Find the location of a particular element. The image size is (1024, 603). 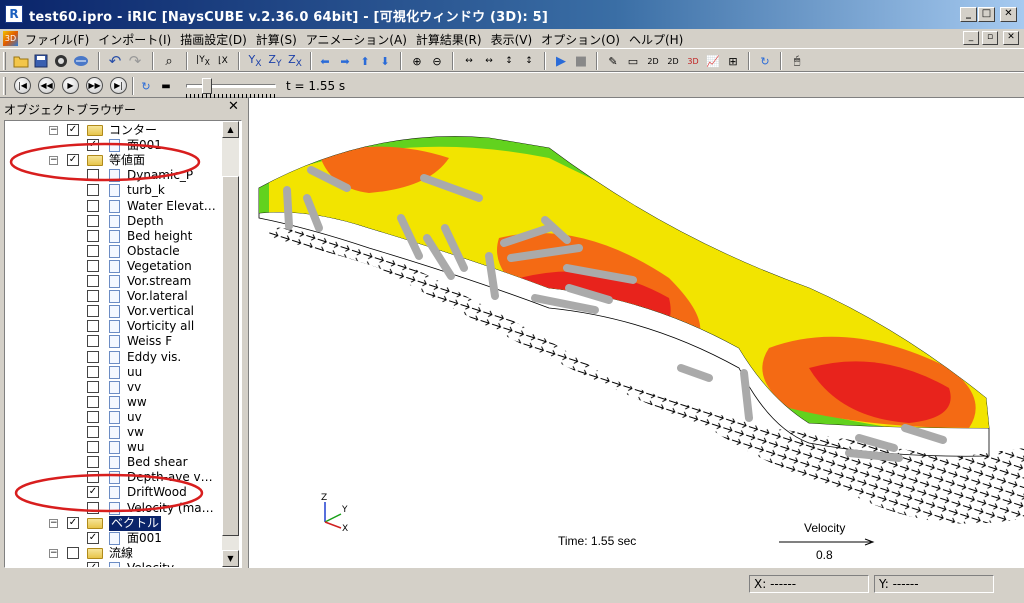

graph-icon: 📈 is located at coordinates (713, 61).